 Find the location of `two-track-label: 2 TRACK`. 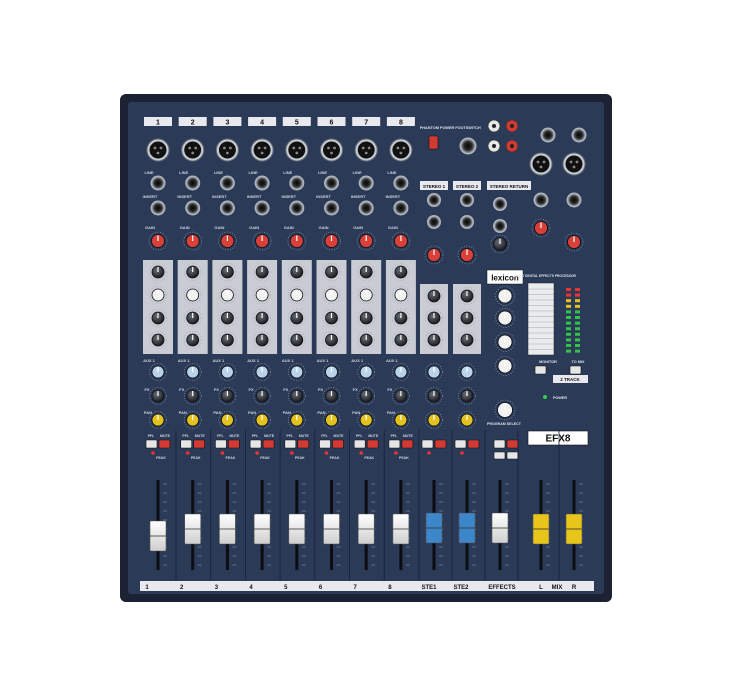

two-track-label: 2 TRACK is located at coordinates (570, 379).